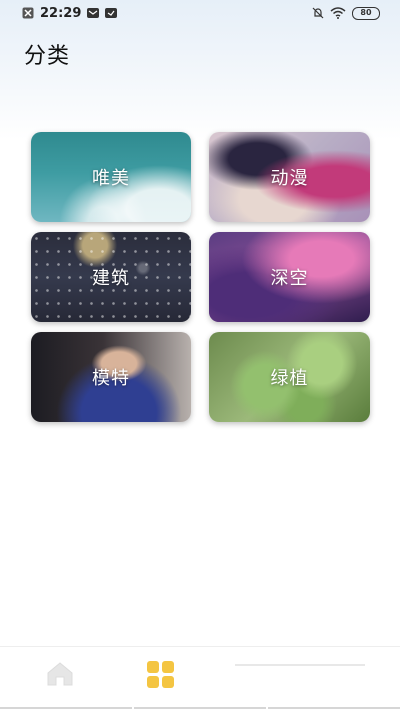 This screenshot has height=711, width=400. Describe the element at coordinates (28, 13) in the screenshot. I see `notification-x-icon` at that location.